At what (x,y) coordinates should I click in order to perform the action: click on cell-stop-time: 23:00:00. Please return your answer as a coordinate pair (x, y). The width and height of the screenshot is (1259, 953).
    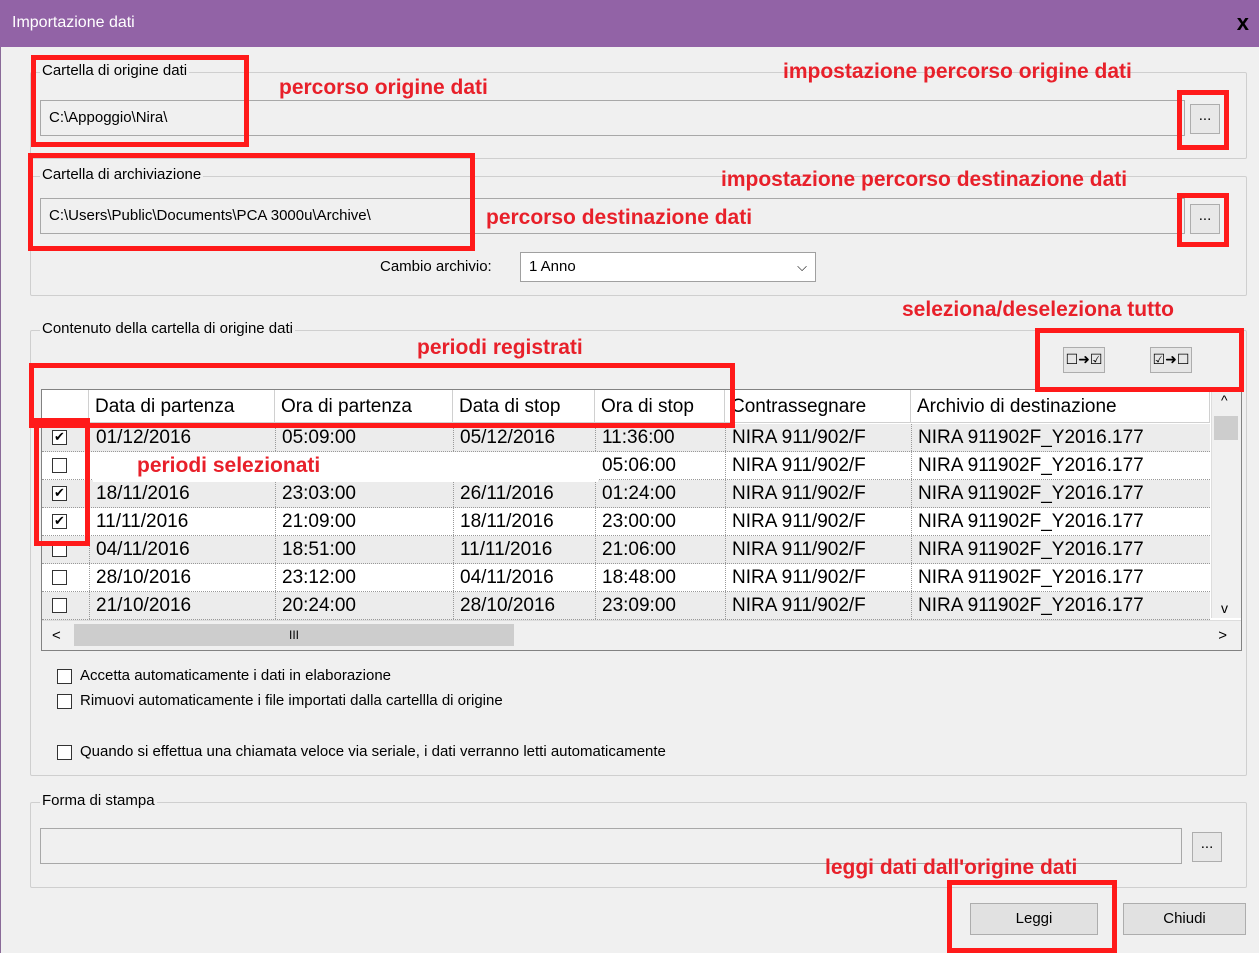
    Looking at the image, I should click on (660, 521).